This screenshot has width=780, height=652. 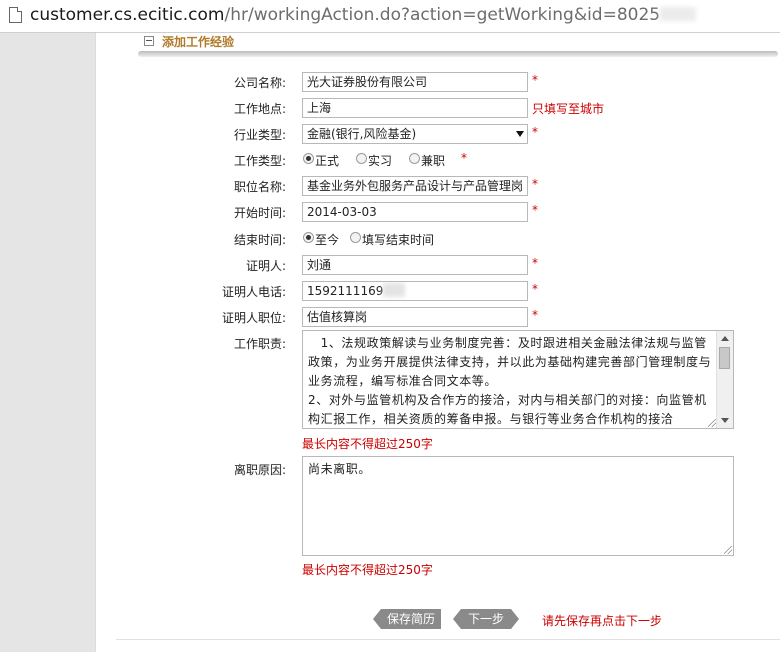 I want to click on dropdown-arrow-icon, so click(x=520, y=134).